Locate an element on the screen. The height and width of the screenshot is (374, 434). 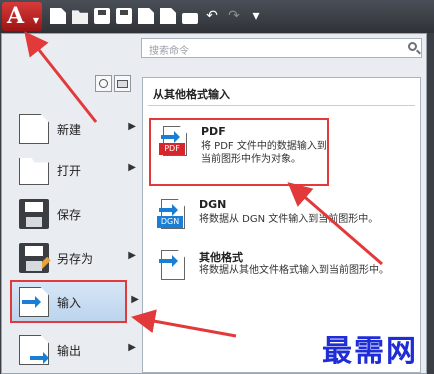
arrow-to-import-item is located at coordinates (184, 323).